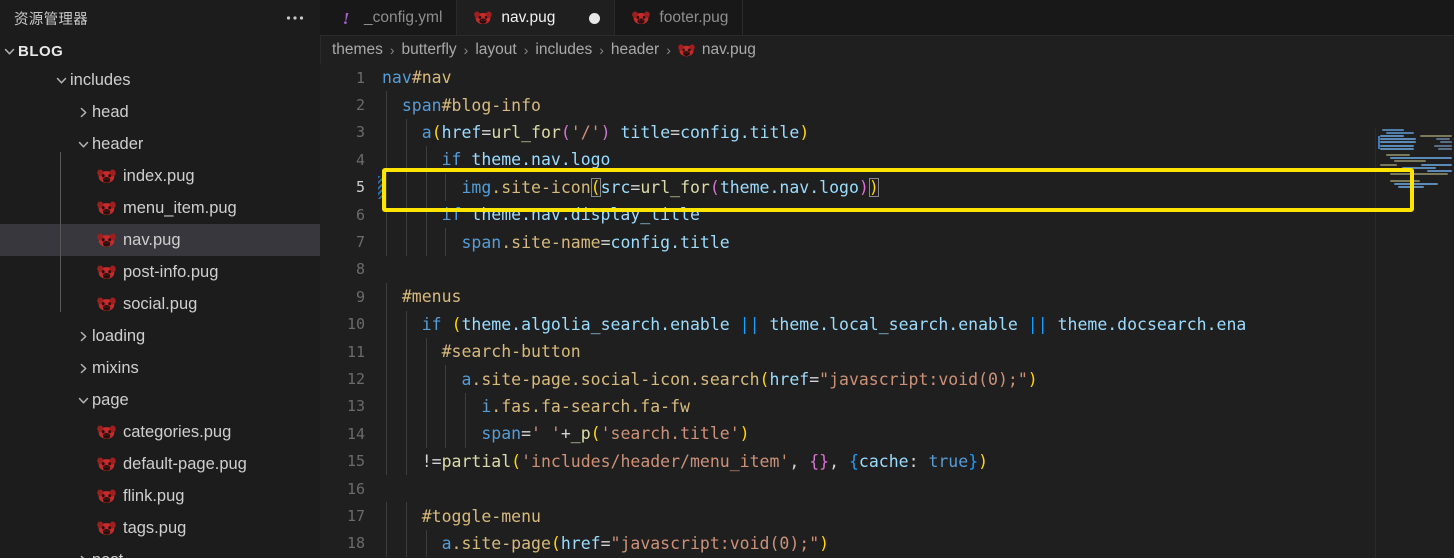 The height and width of the screenshot is (558, 1454). I want to click on editor-tabbar: ! _config.yml nav.pug footer.pug, so click(887, 18).